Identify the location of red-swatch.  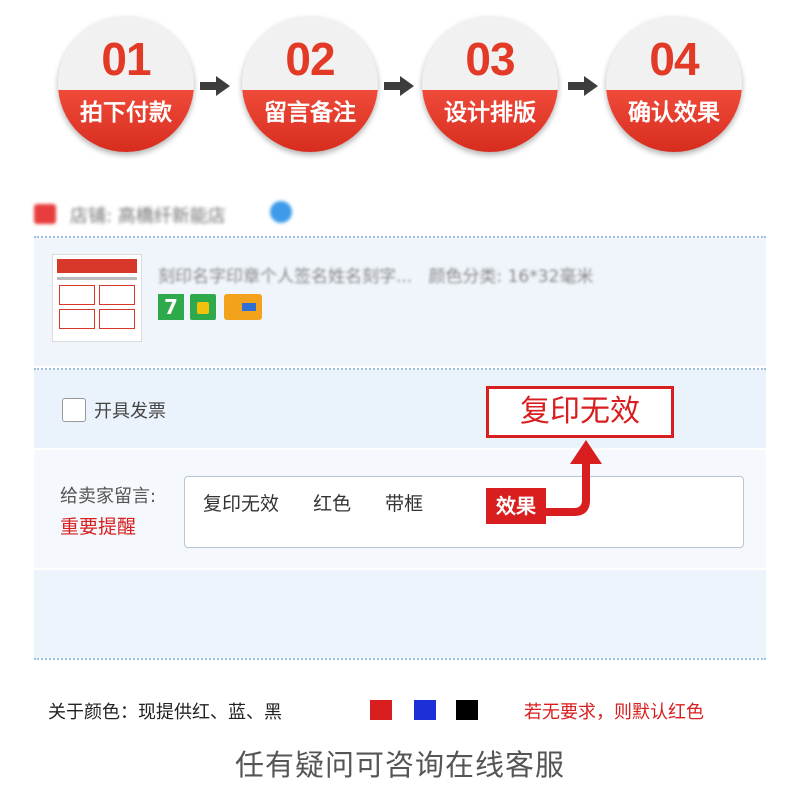
(381, 710).